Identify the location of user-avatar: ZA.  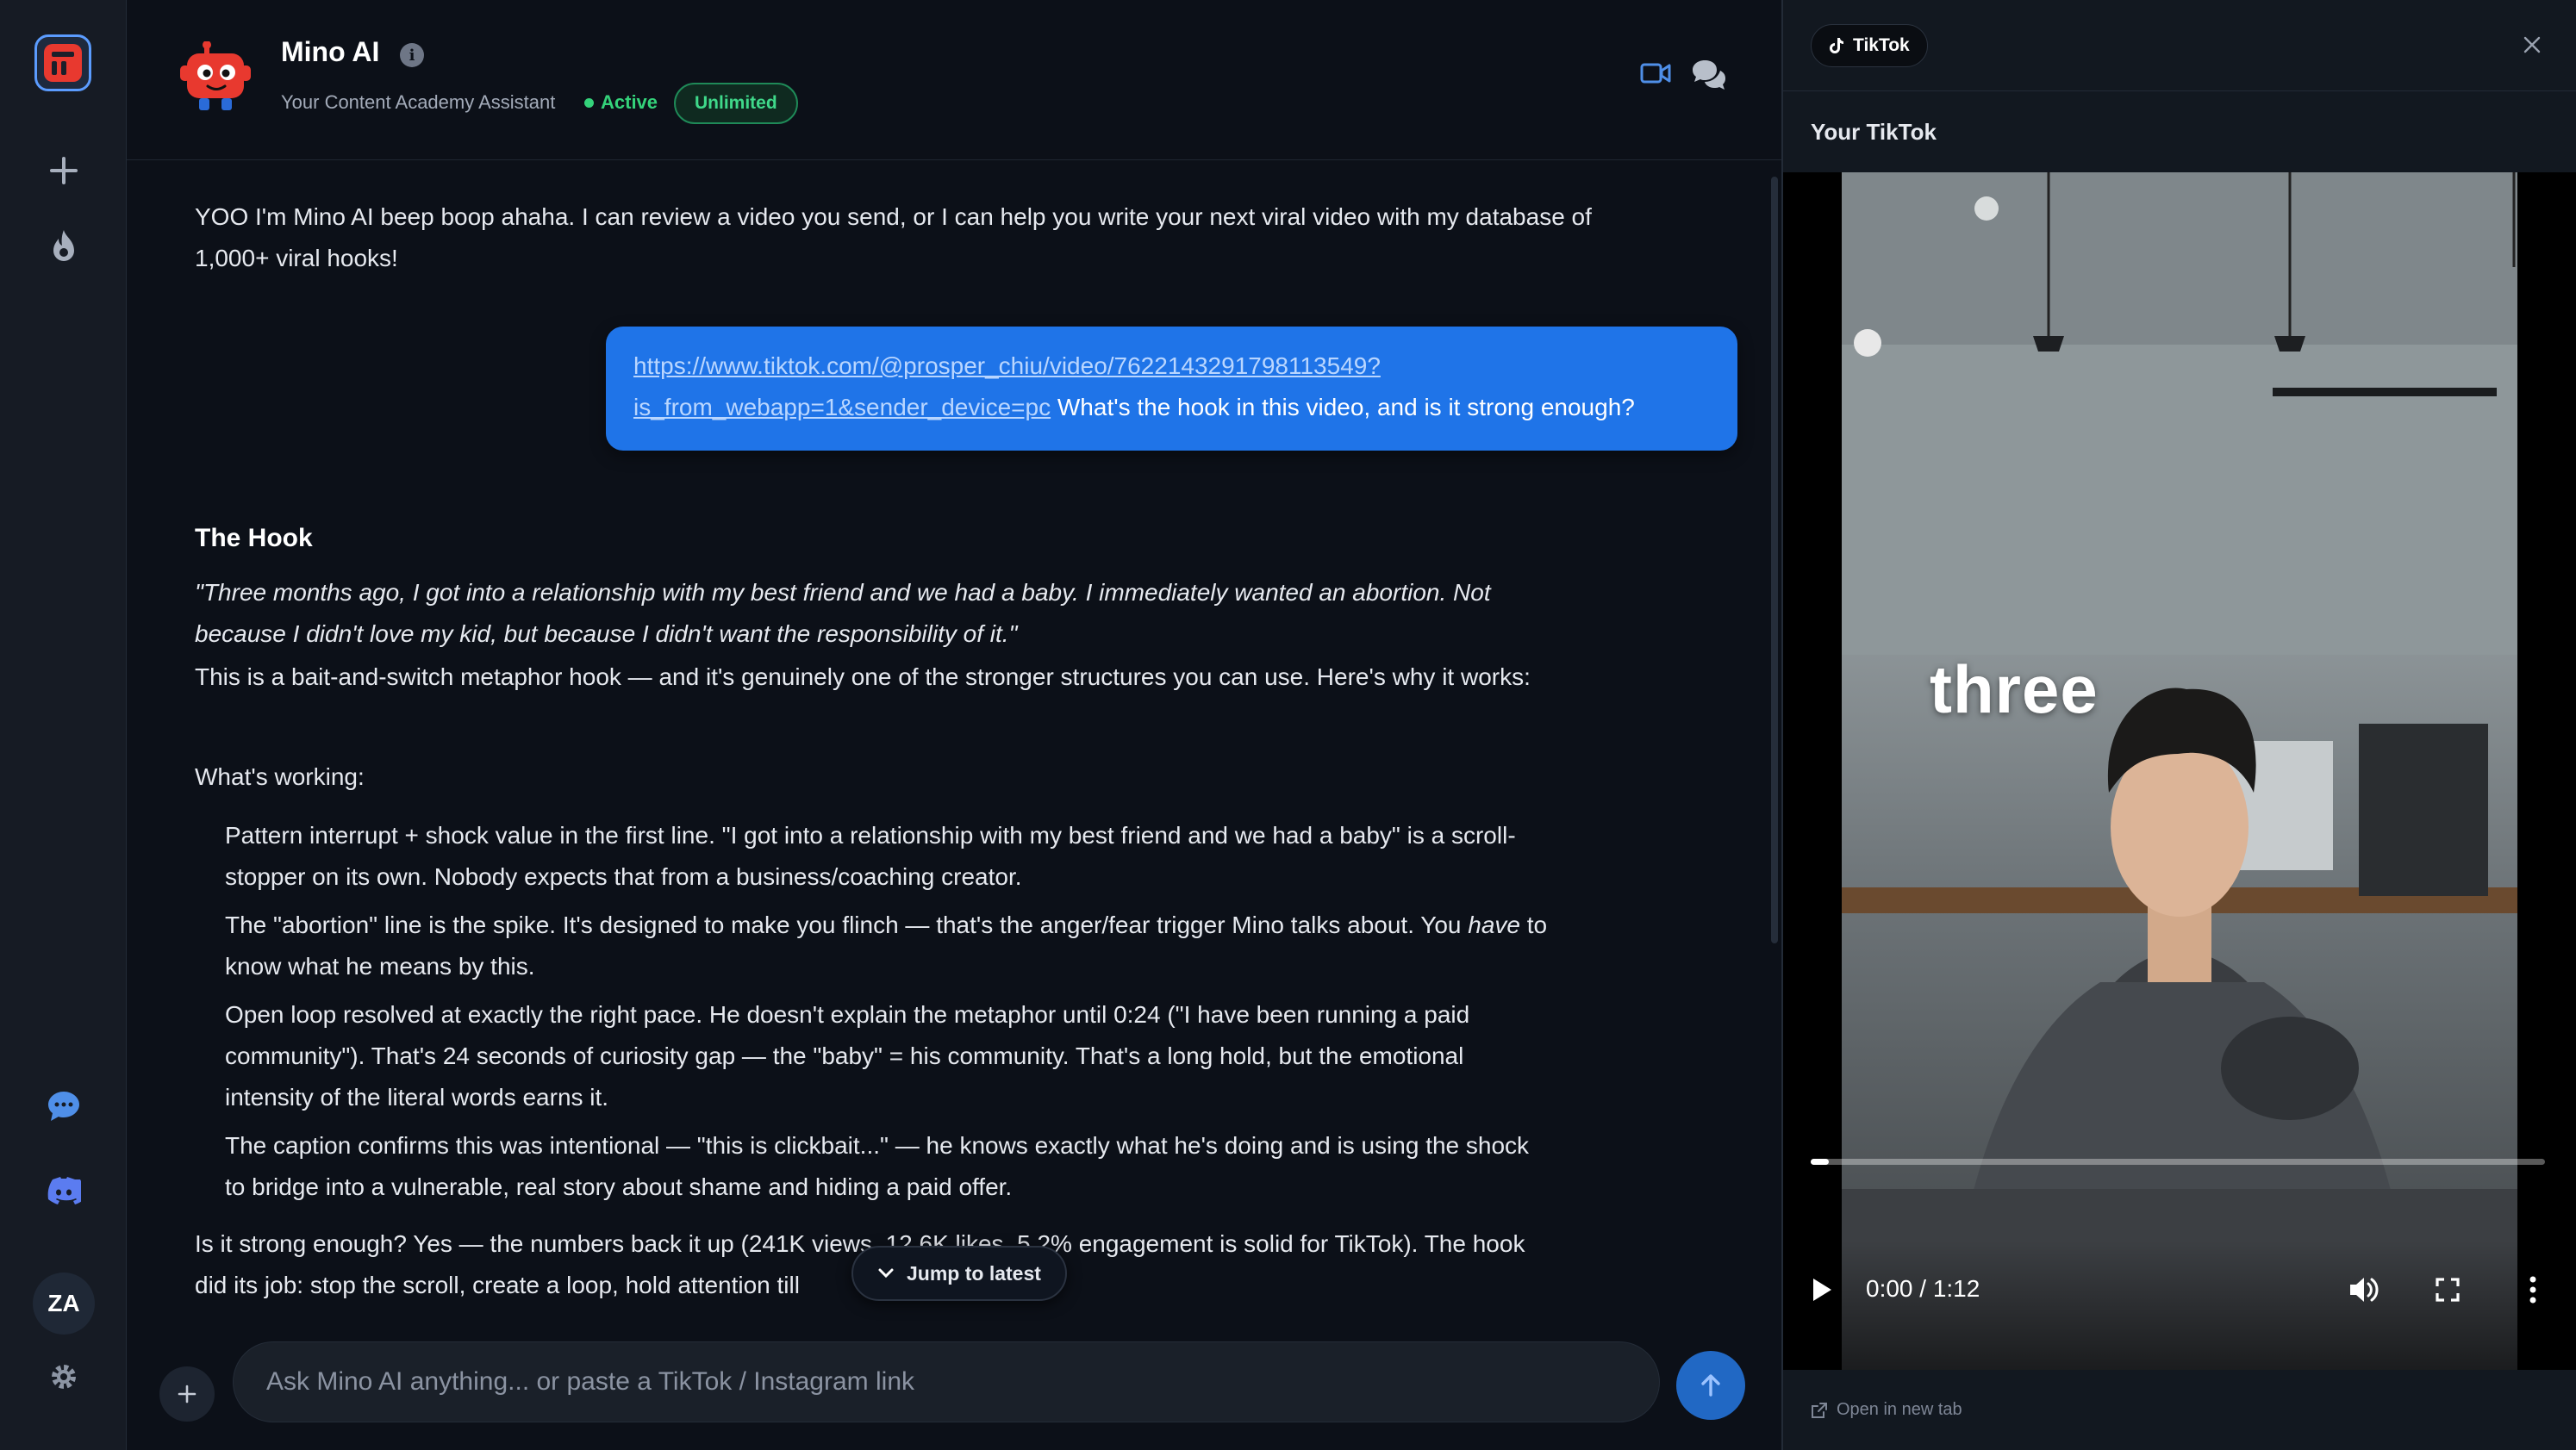
(64, 1304).